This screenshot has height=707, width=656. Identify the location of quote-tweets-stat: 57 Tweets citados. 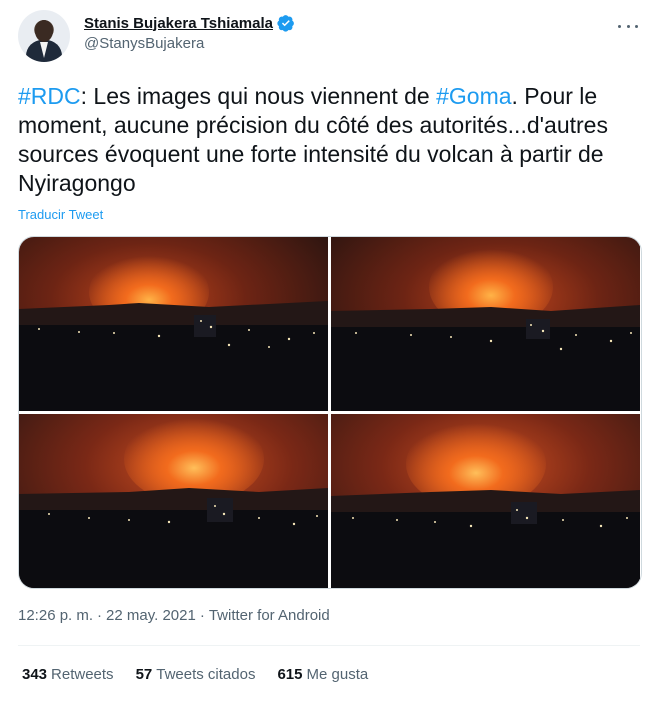
(196, 674).